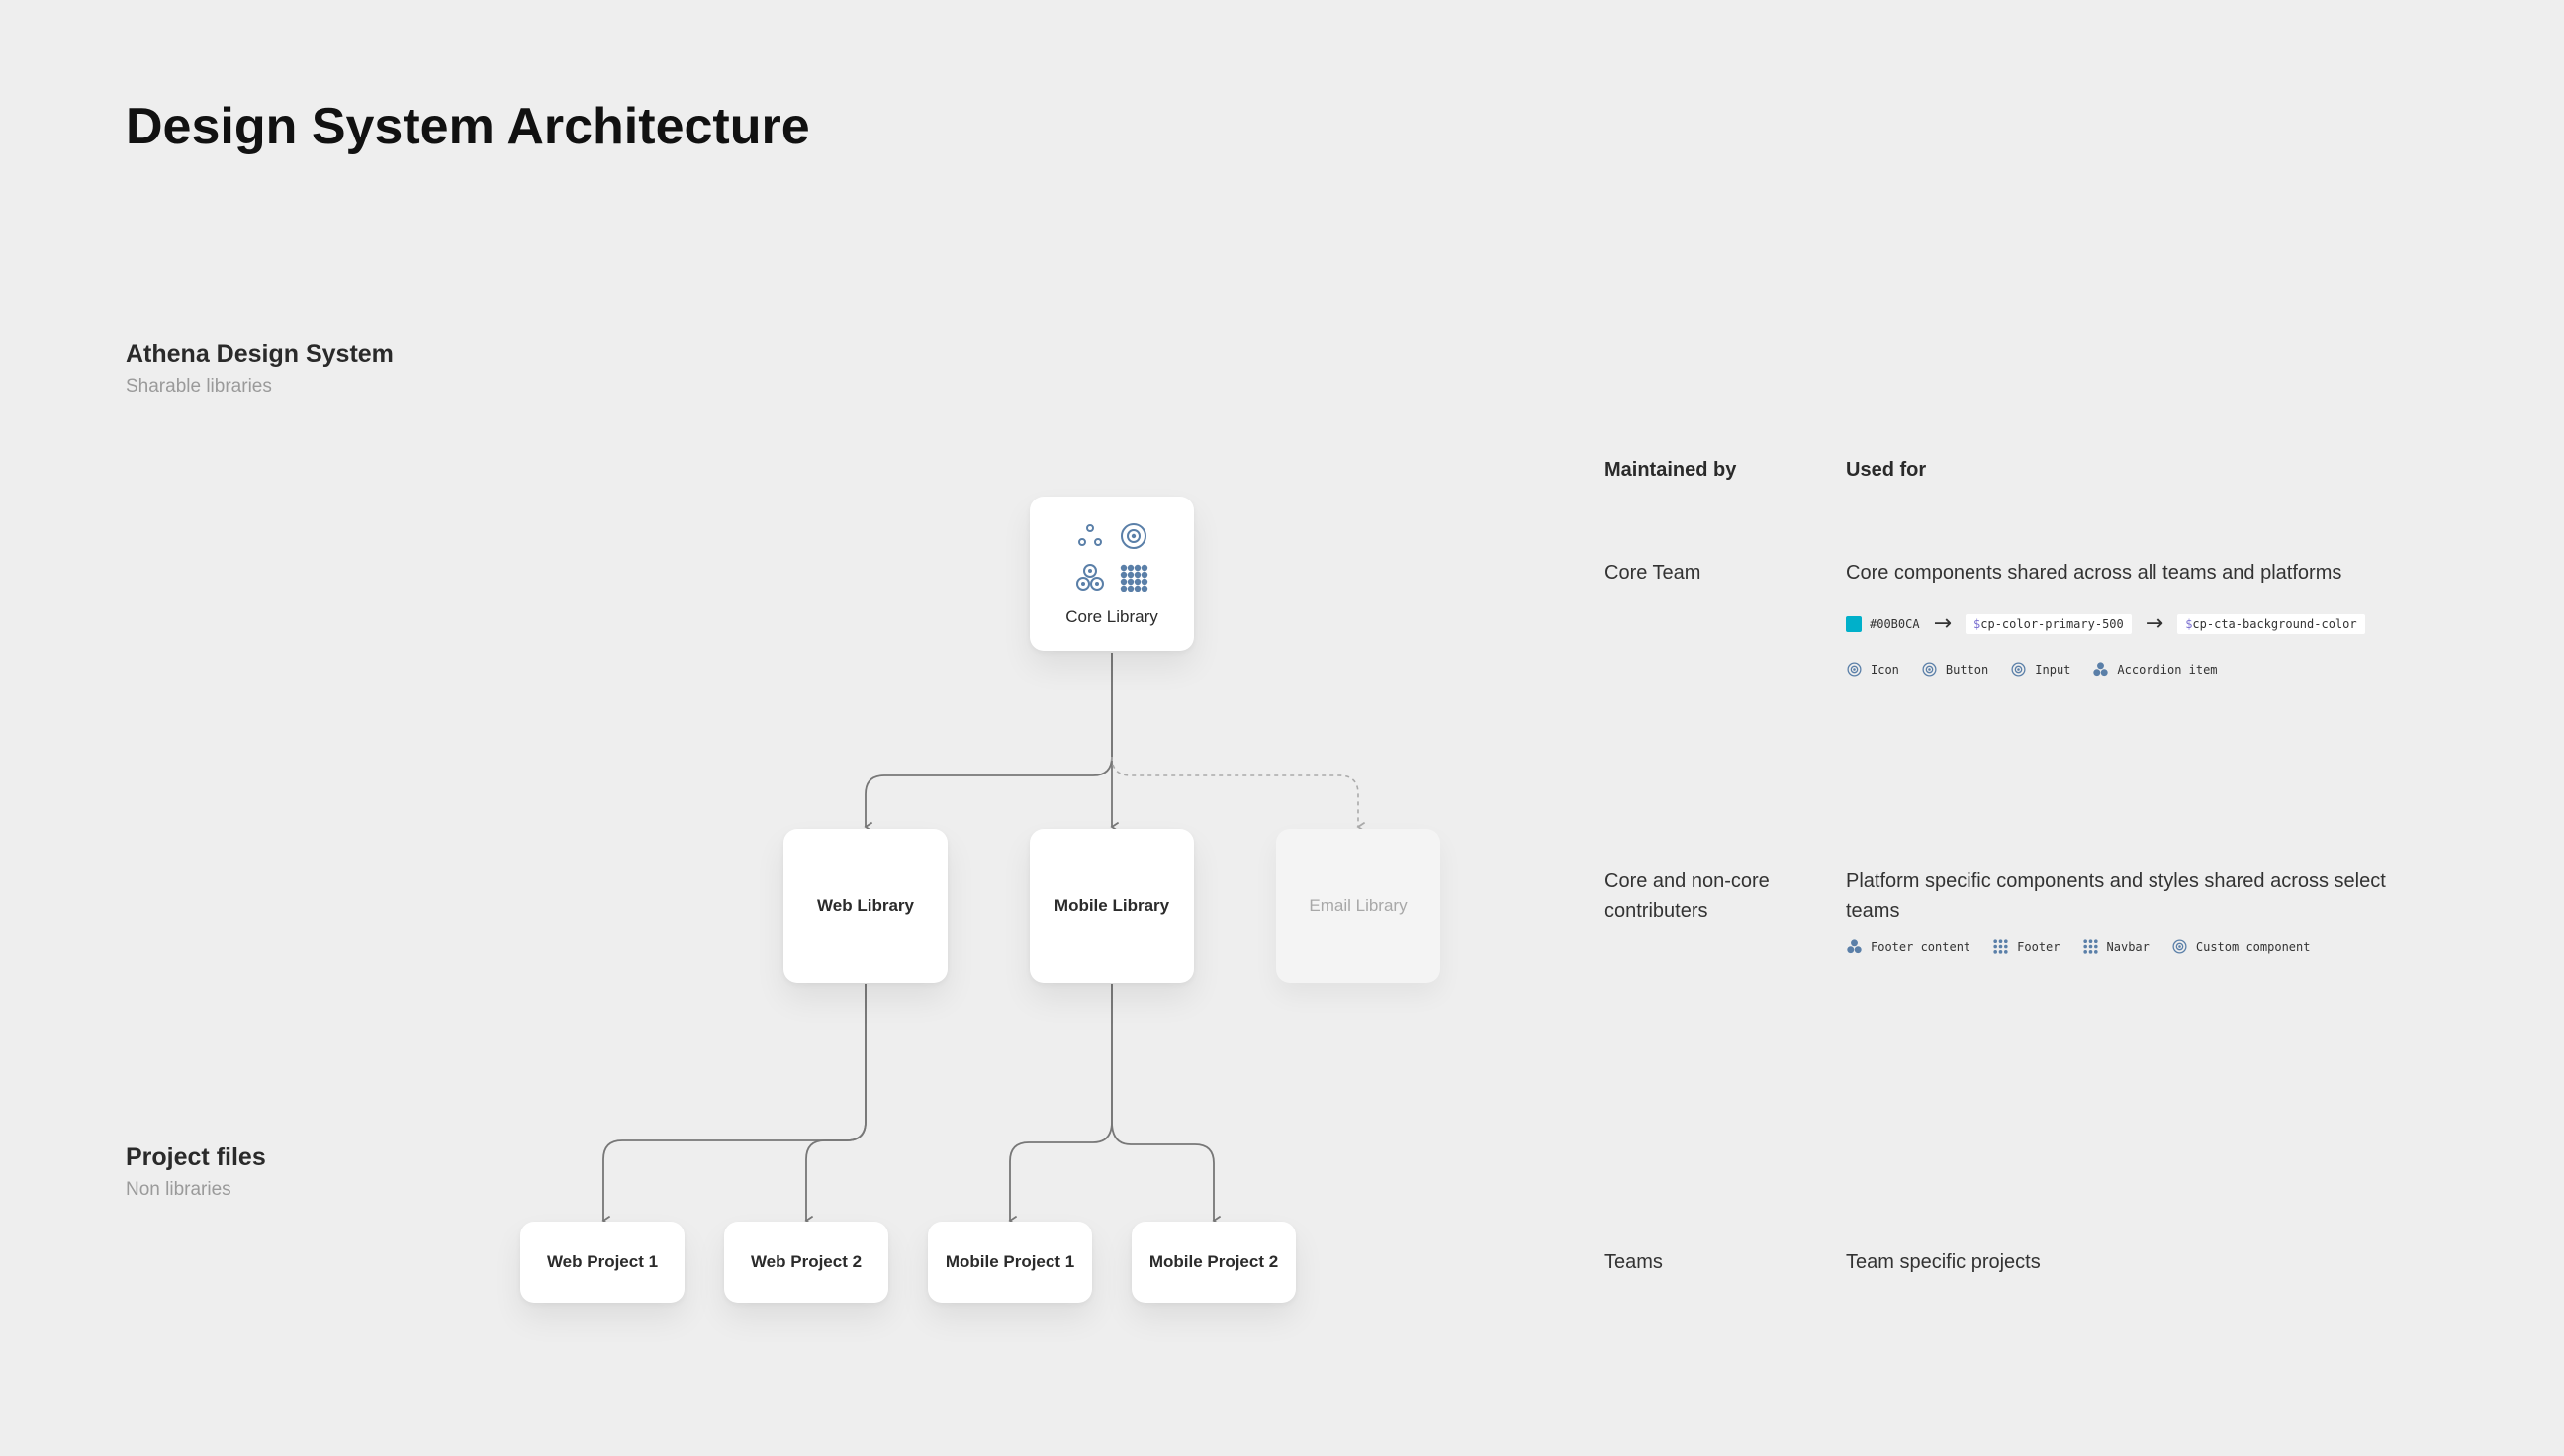 This screenshot has width=2564, height=1456. I want to click on mobile-library-node: Mobile Library, so click(1112, 906).